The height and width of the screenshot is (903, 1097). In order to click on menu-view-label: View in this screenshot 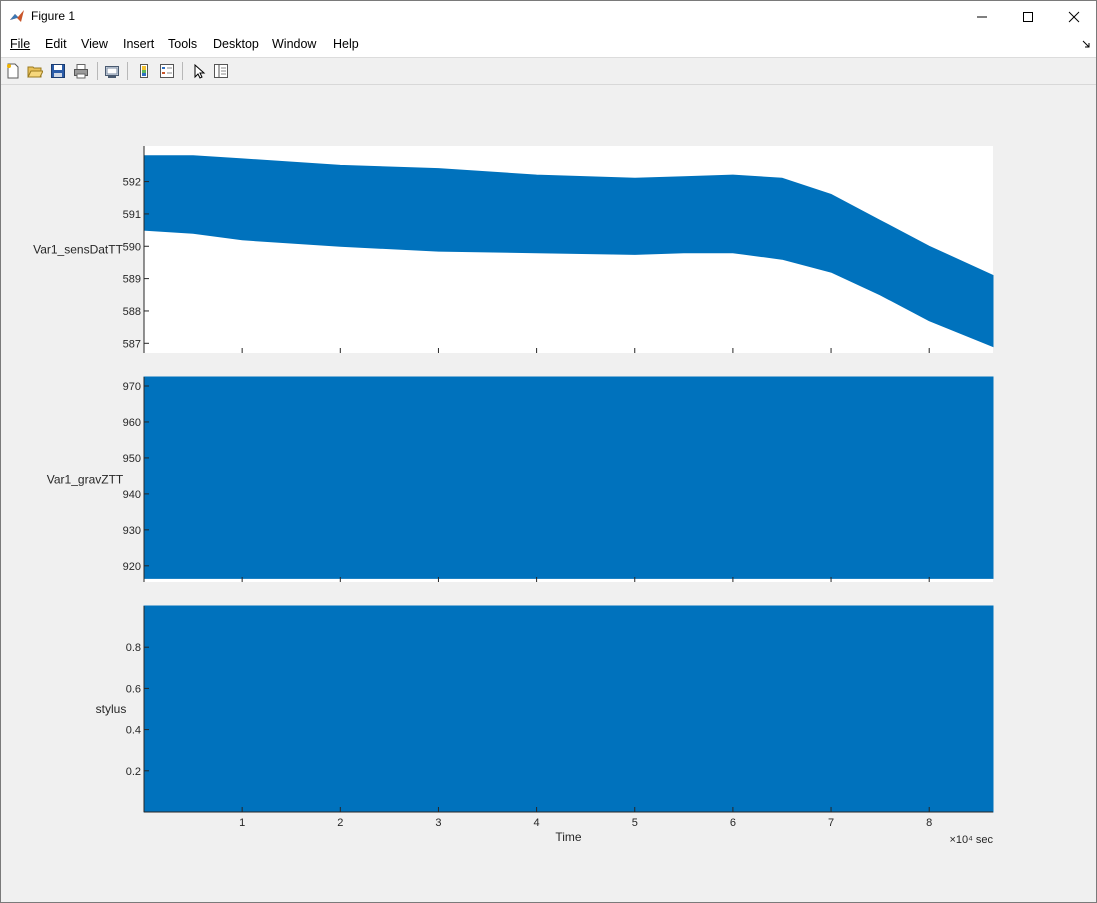, I will do `click(94, 44)`.